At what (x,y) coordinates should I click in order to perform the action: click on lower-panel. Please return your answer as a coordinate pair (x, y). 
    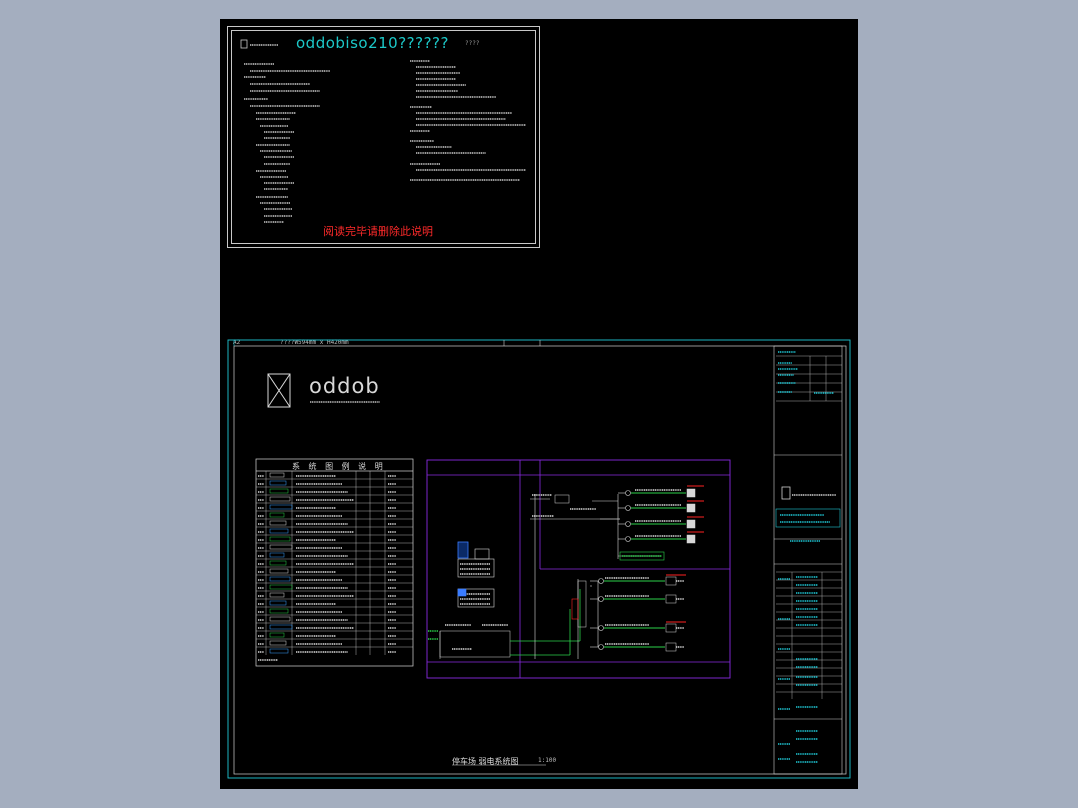
    Looking at the image, I should click on (582, 604).